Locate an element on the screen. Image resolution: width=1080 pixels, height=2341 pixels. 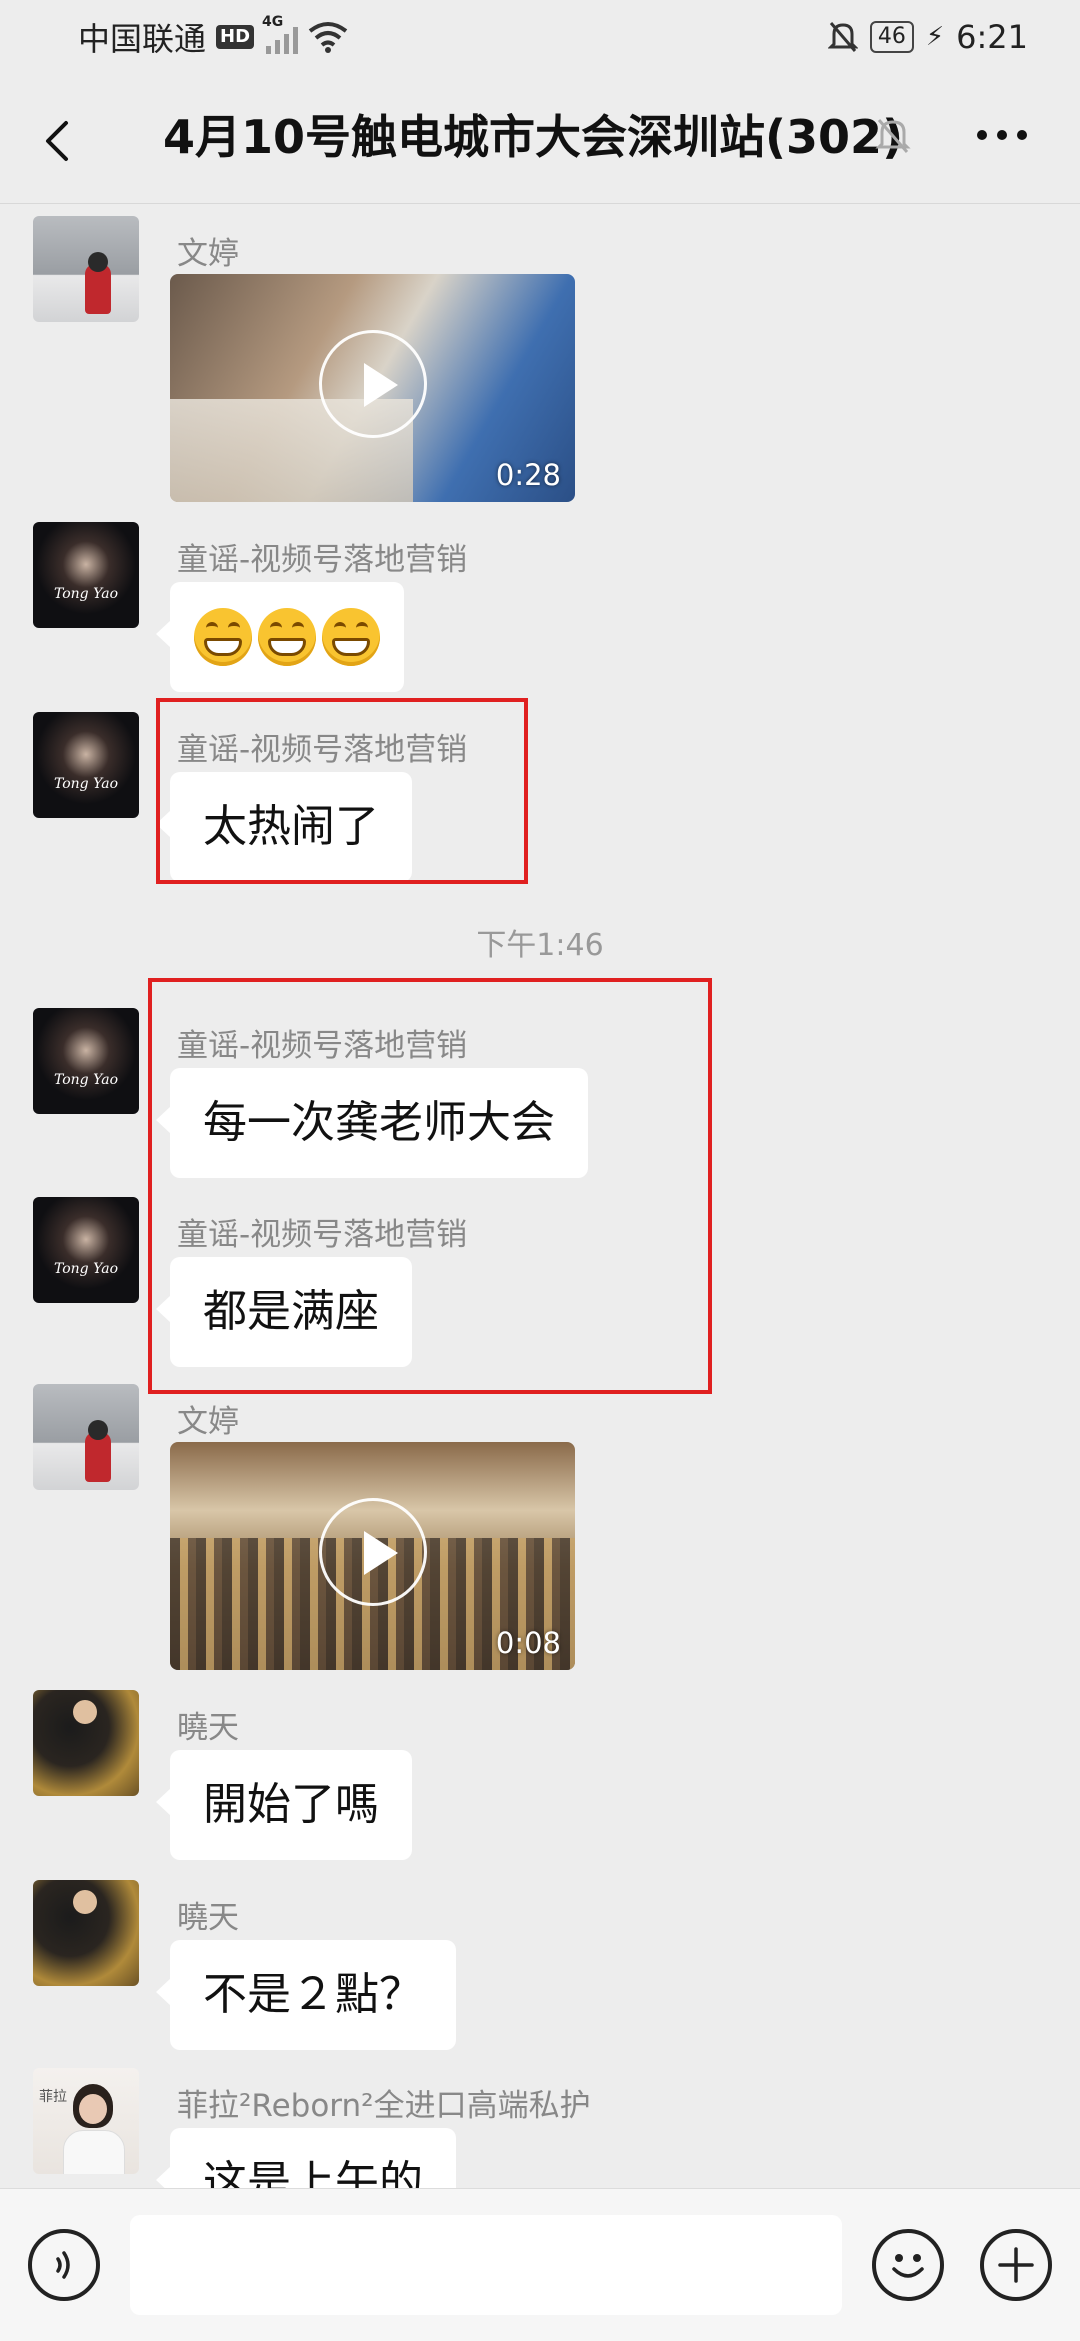
message-item: 曉天 不是２點？ is located at coordinates (540, 1970).